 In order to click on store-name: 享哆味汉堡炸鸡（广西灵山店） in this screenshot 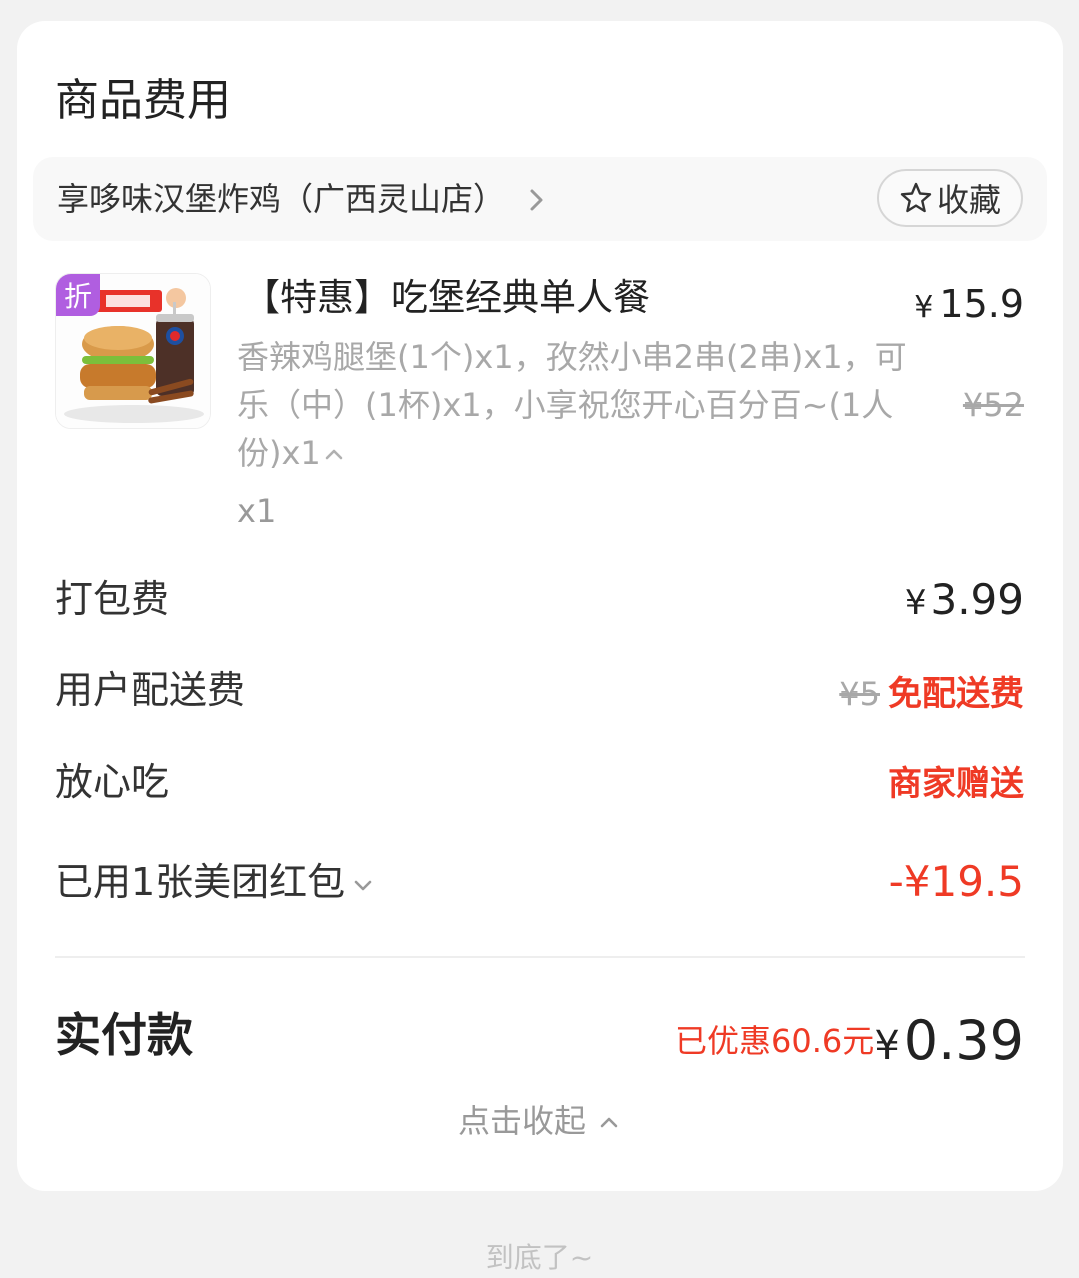, I will do `click(281, 199)`.